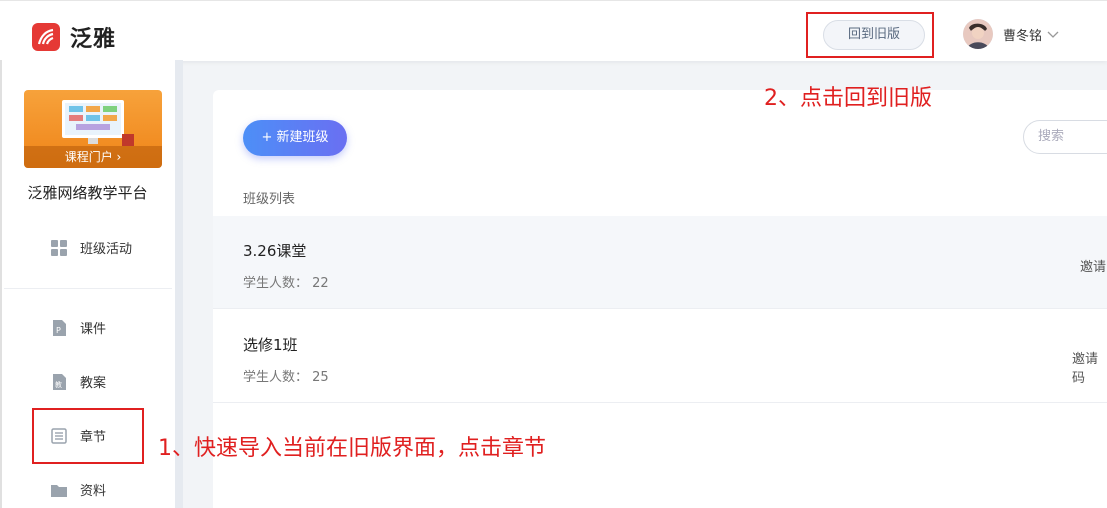 The height and width of the screenshot is (508, 1107). What do you see at coordinates (1053, 34) in the screenshot?
I see `chevron-down-icon` at bounding box center [1053, 34].